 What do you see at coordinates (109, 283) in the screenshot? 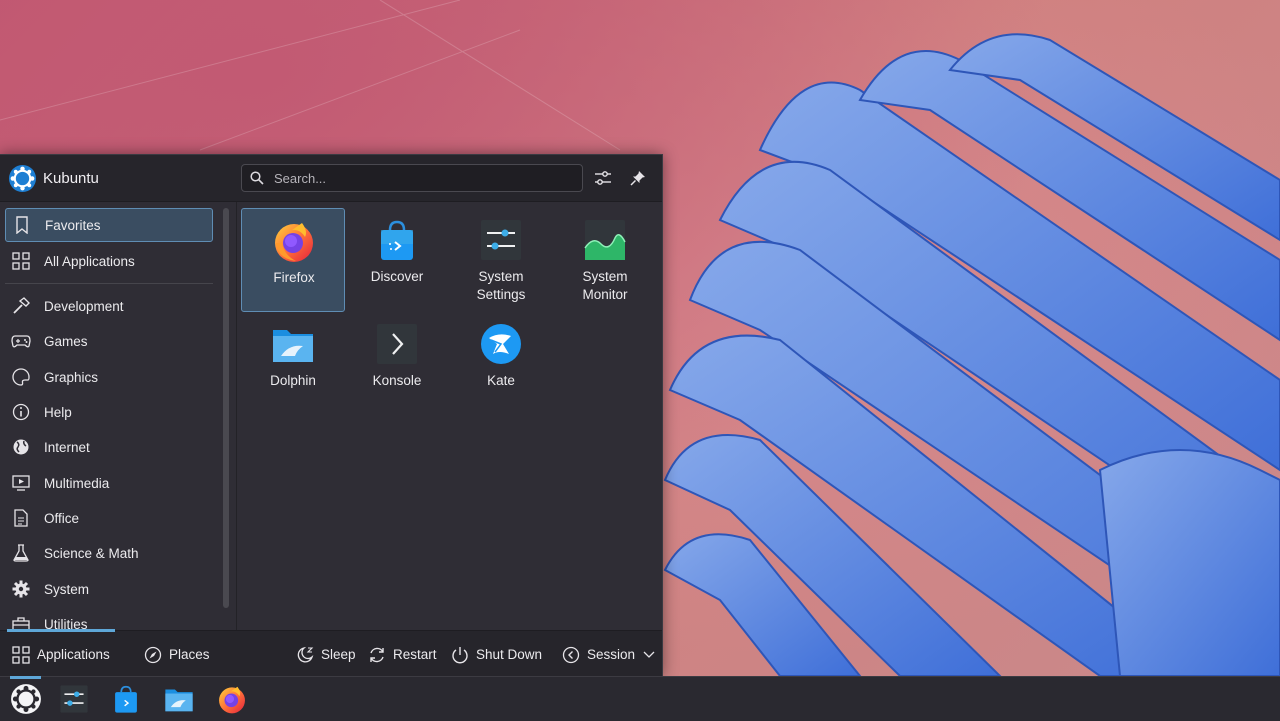
I see `sidebar-separator` at bounding box center [109, 283].